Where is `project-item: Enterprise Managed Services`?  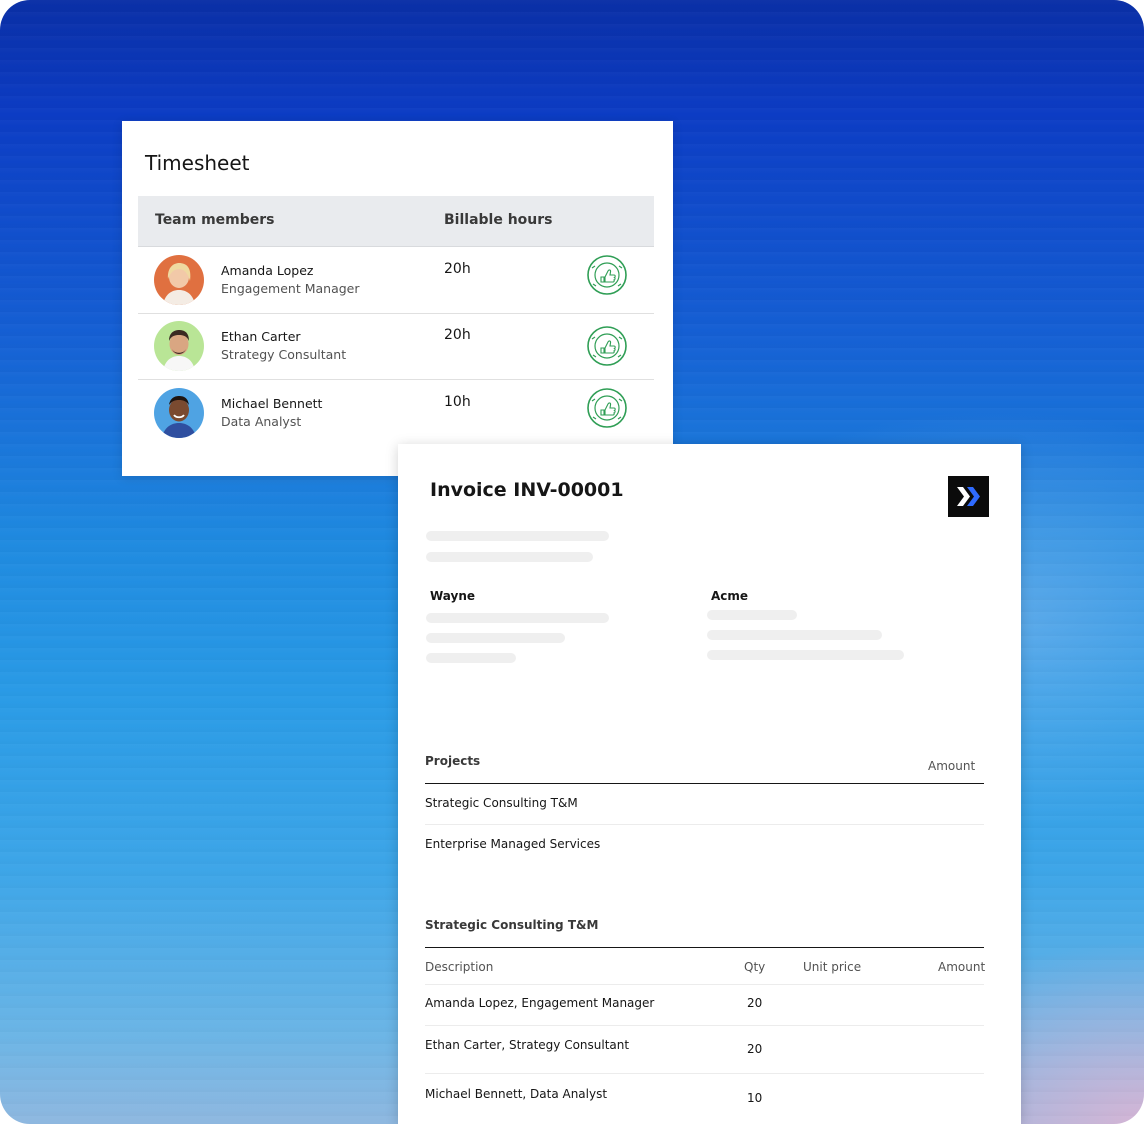
project-item: Enterprise Managed Services is located at coordinates (512, 844).